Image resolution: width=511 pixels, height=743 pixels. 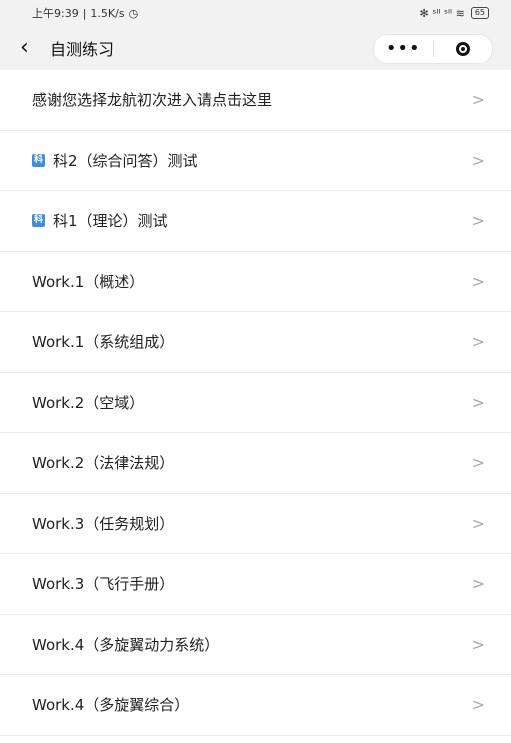 I want to click on list-item: Work.2（法律法规） >, so click(x=255, y=463).